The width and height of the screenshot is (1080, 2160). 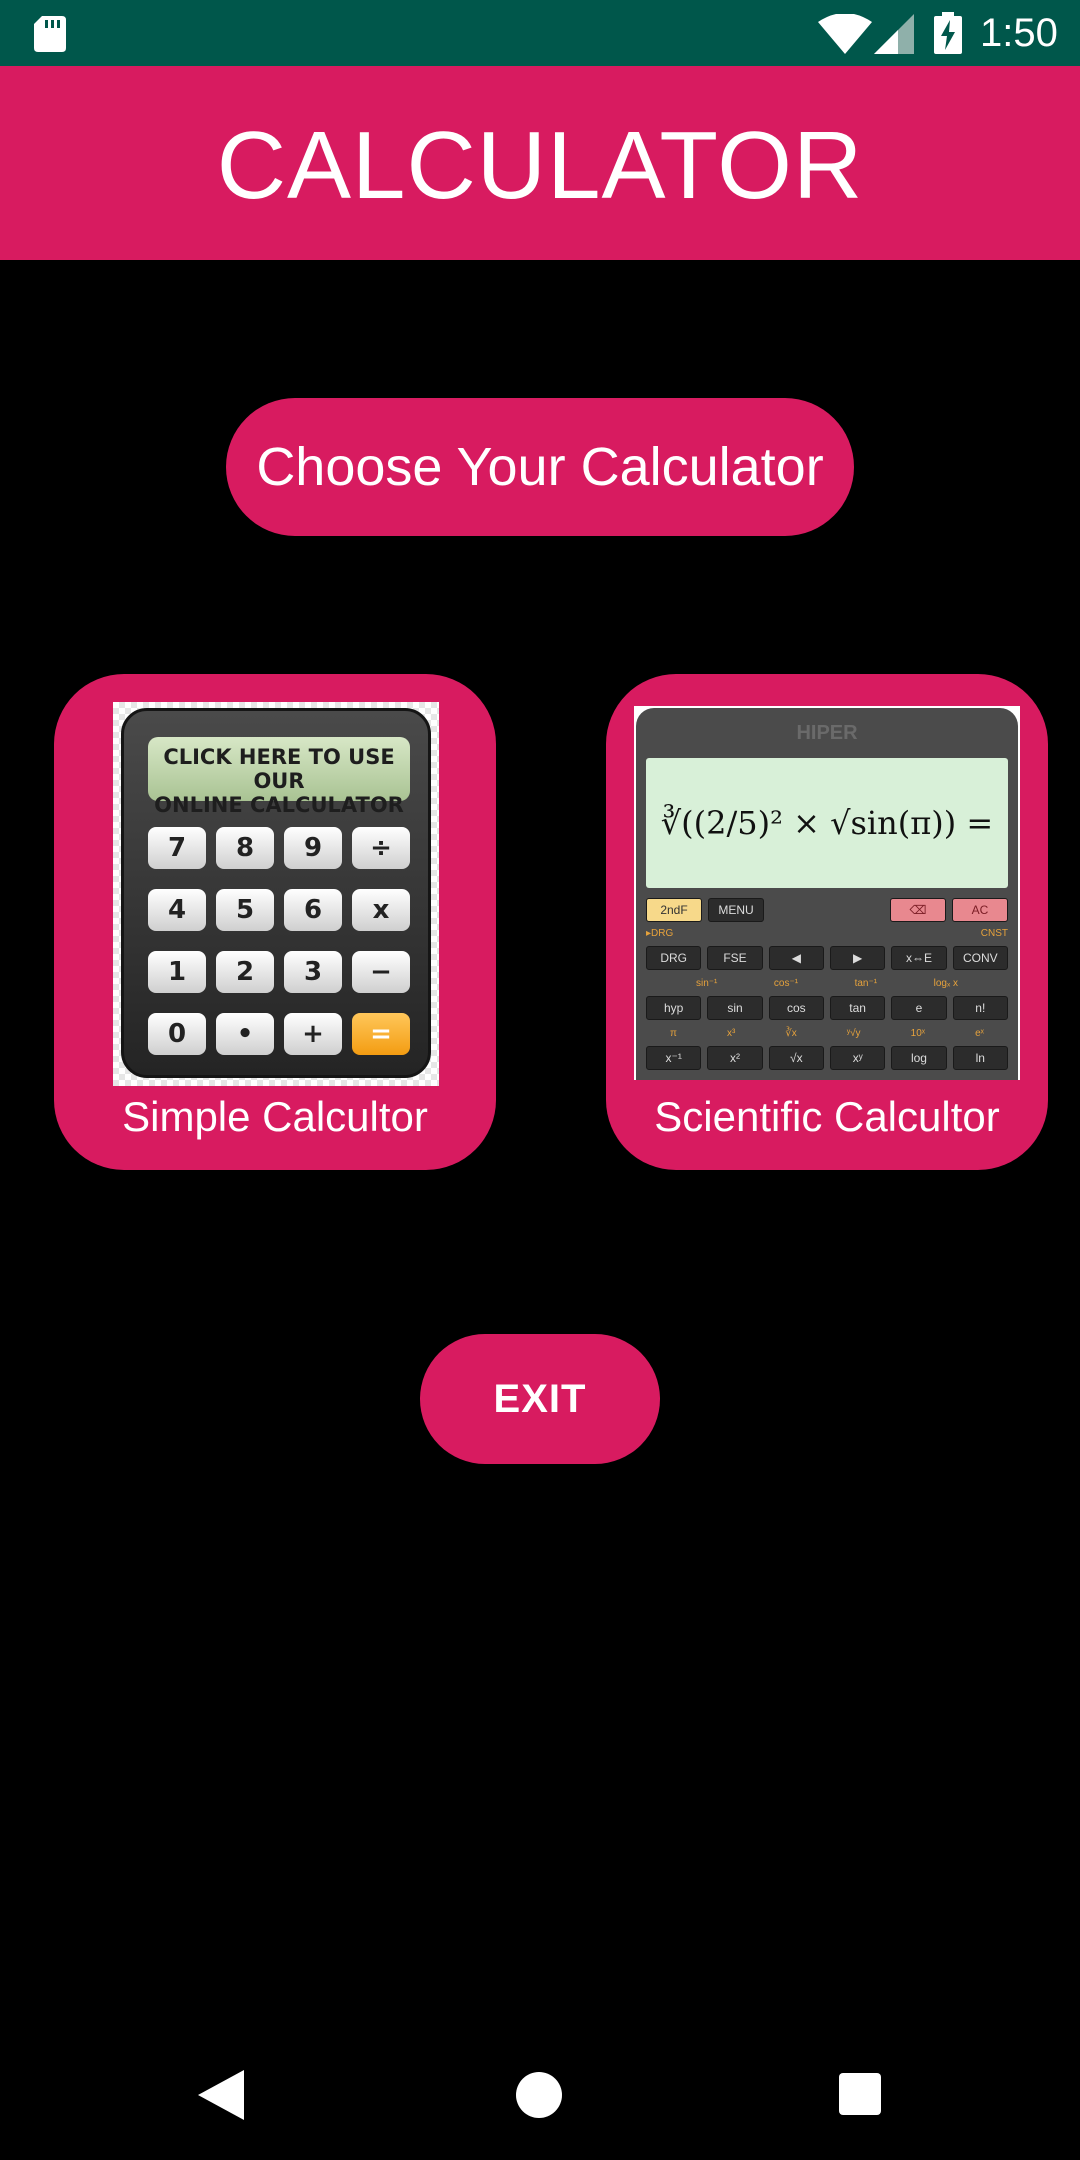 What do you see at coordinates (735, 1058) in the screenshot?
I see `sci-key: x²` at bounding box center [735, 1058].